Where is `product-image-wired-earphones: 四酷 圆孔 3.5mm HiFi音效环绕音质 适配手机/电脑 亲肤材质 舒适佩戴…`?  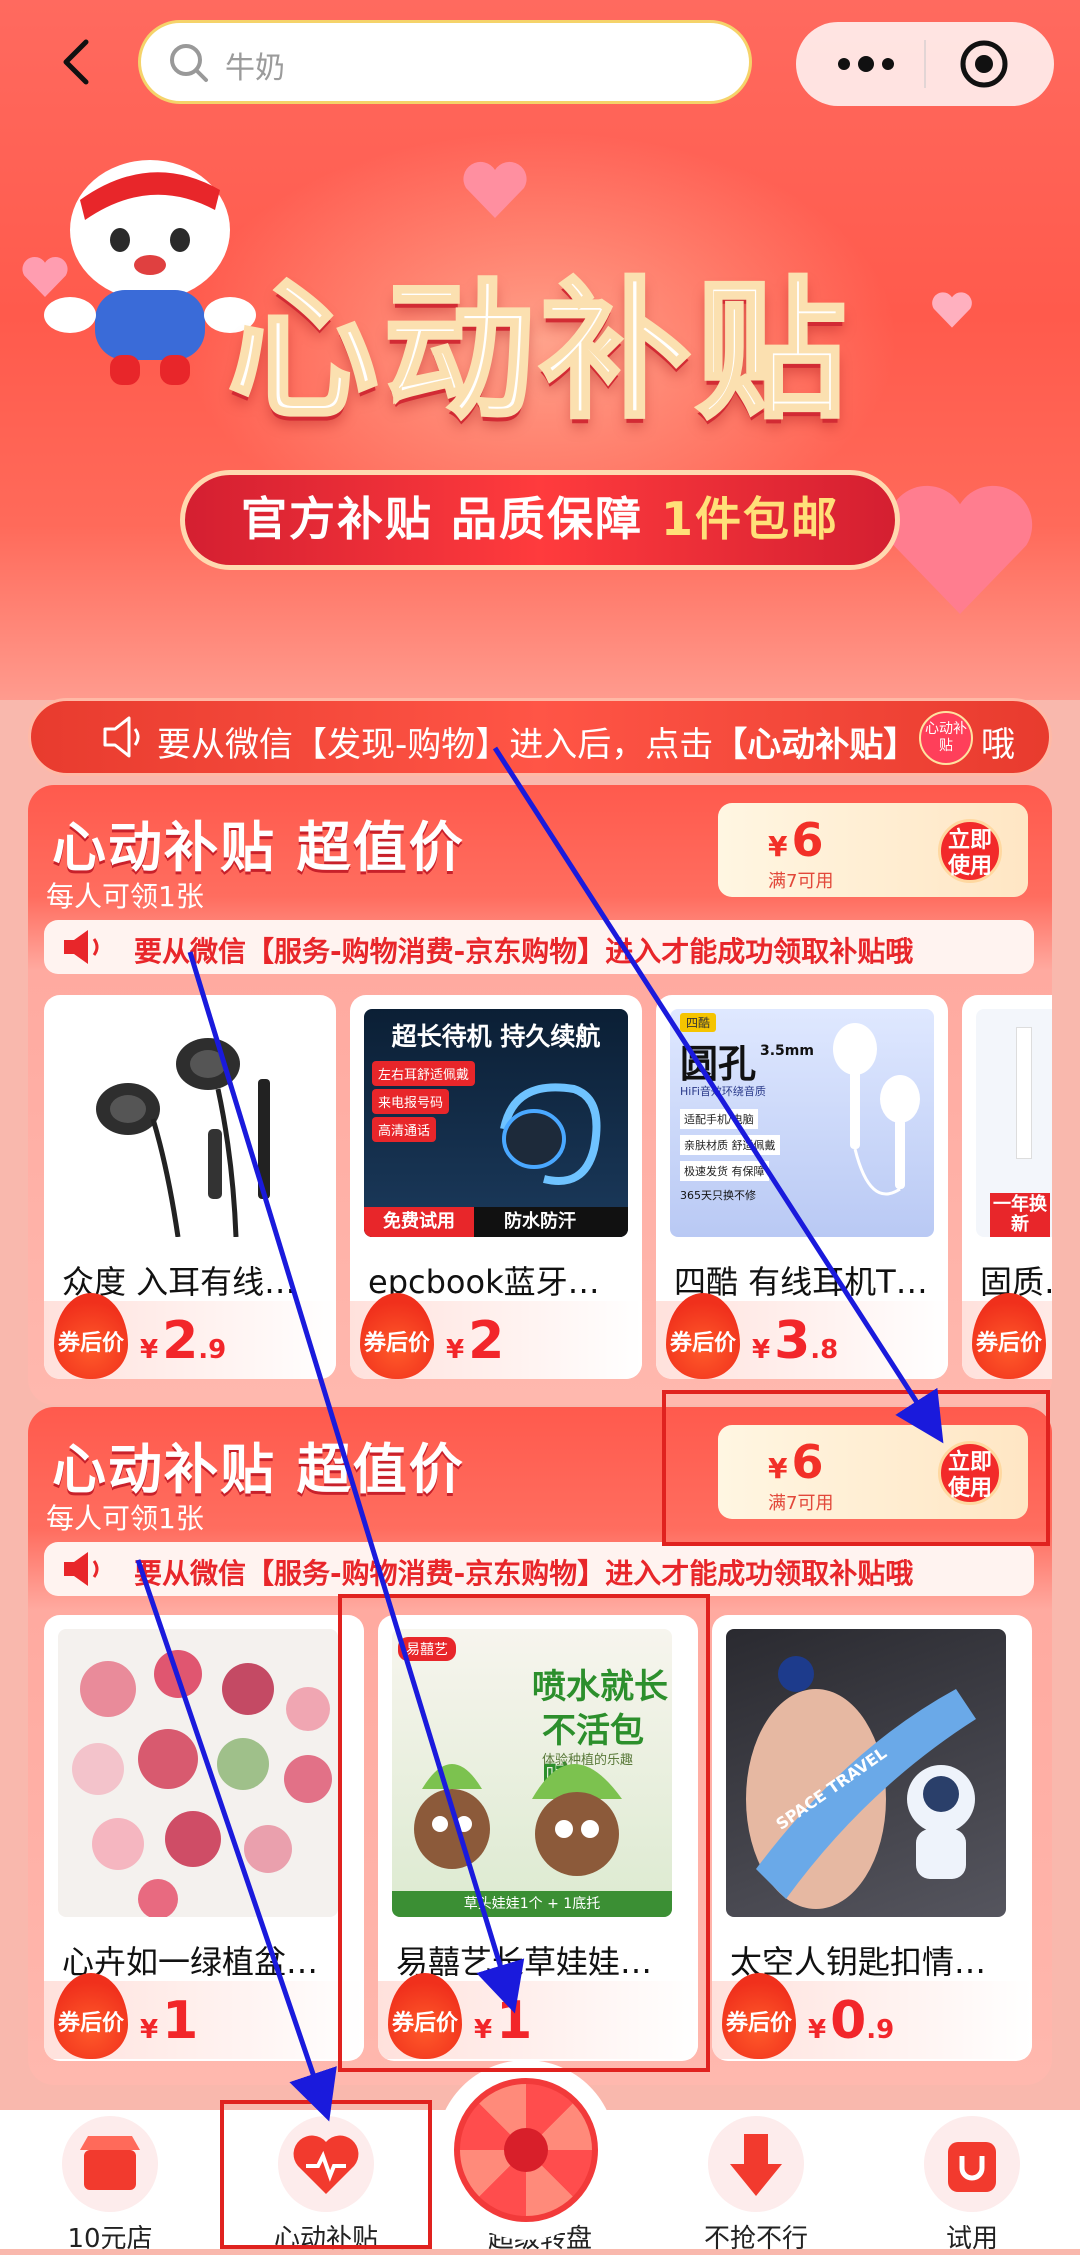
product-image-wired-earphones: 四酷 圆孔 3.5mm HiFi音效环绕音质 适配手机/电脑 亲肤材质 舒适佩戴… is located at coordinates (802, 1123).